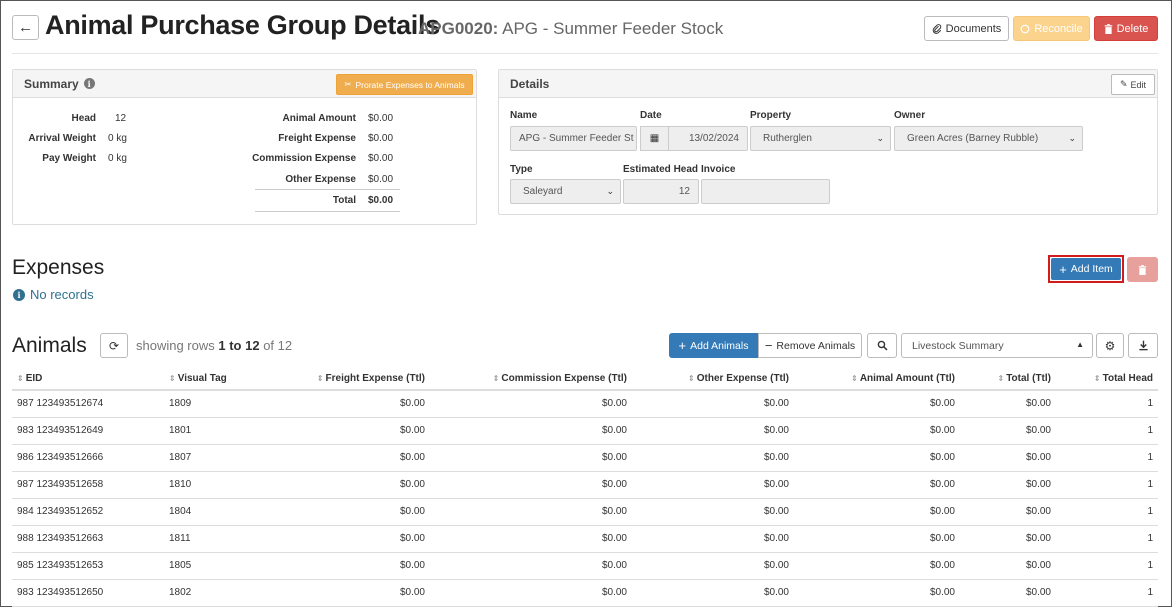 The width and height of the screenshot is (1172, 607). I want to click on total-label: Total, so click(344, 200).